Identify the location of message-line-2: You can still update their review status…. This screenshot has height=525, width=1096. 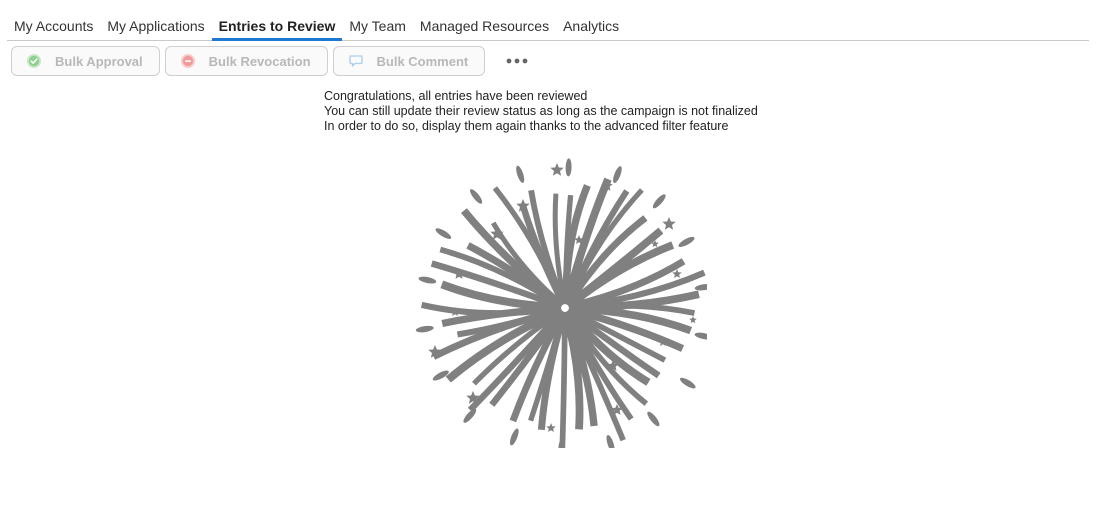
(541, 111).